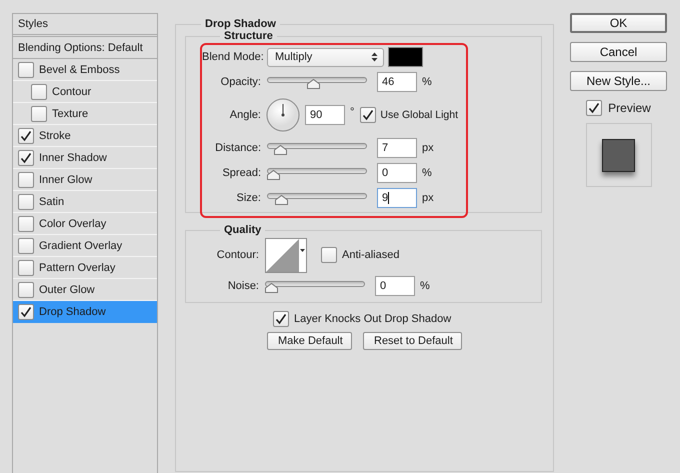 This screenshot has width=680, height=473. Describe the element at coordinates (325, 57) in the screenshot. I see `blend-mode-dropdown: Multiply` at that location.